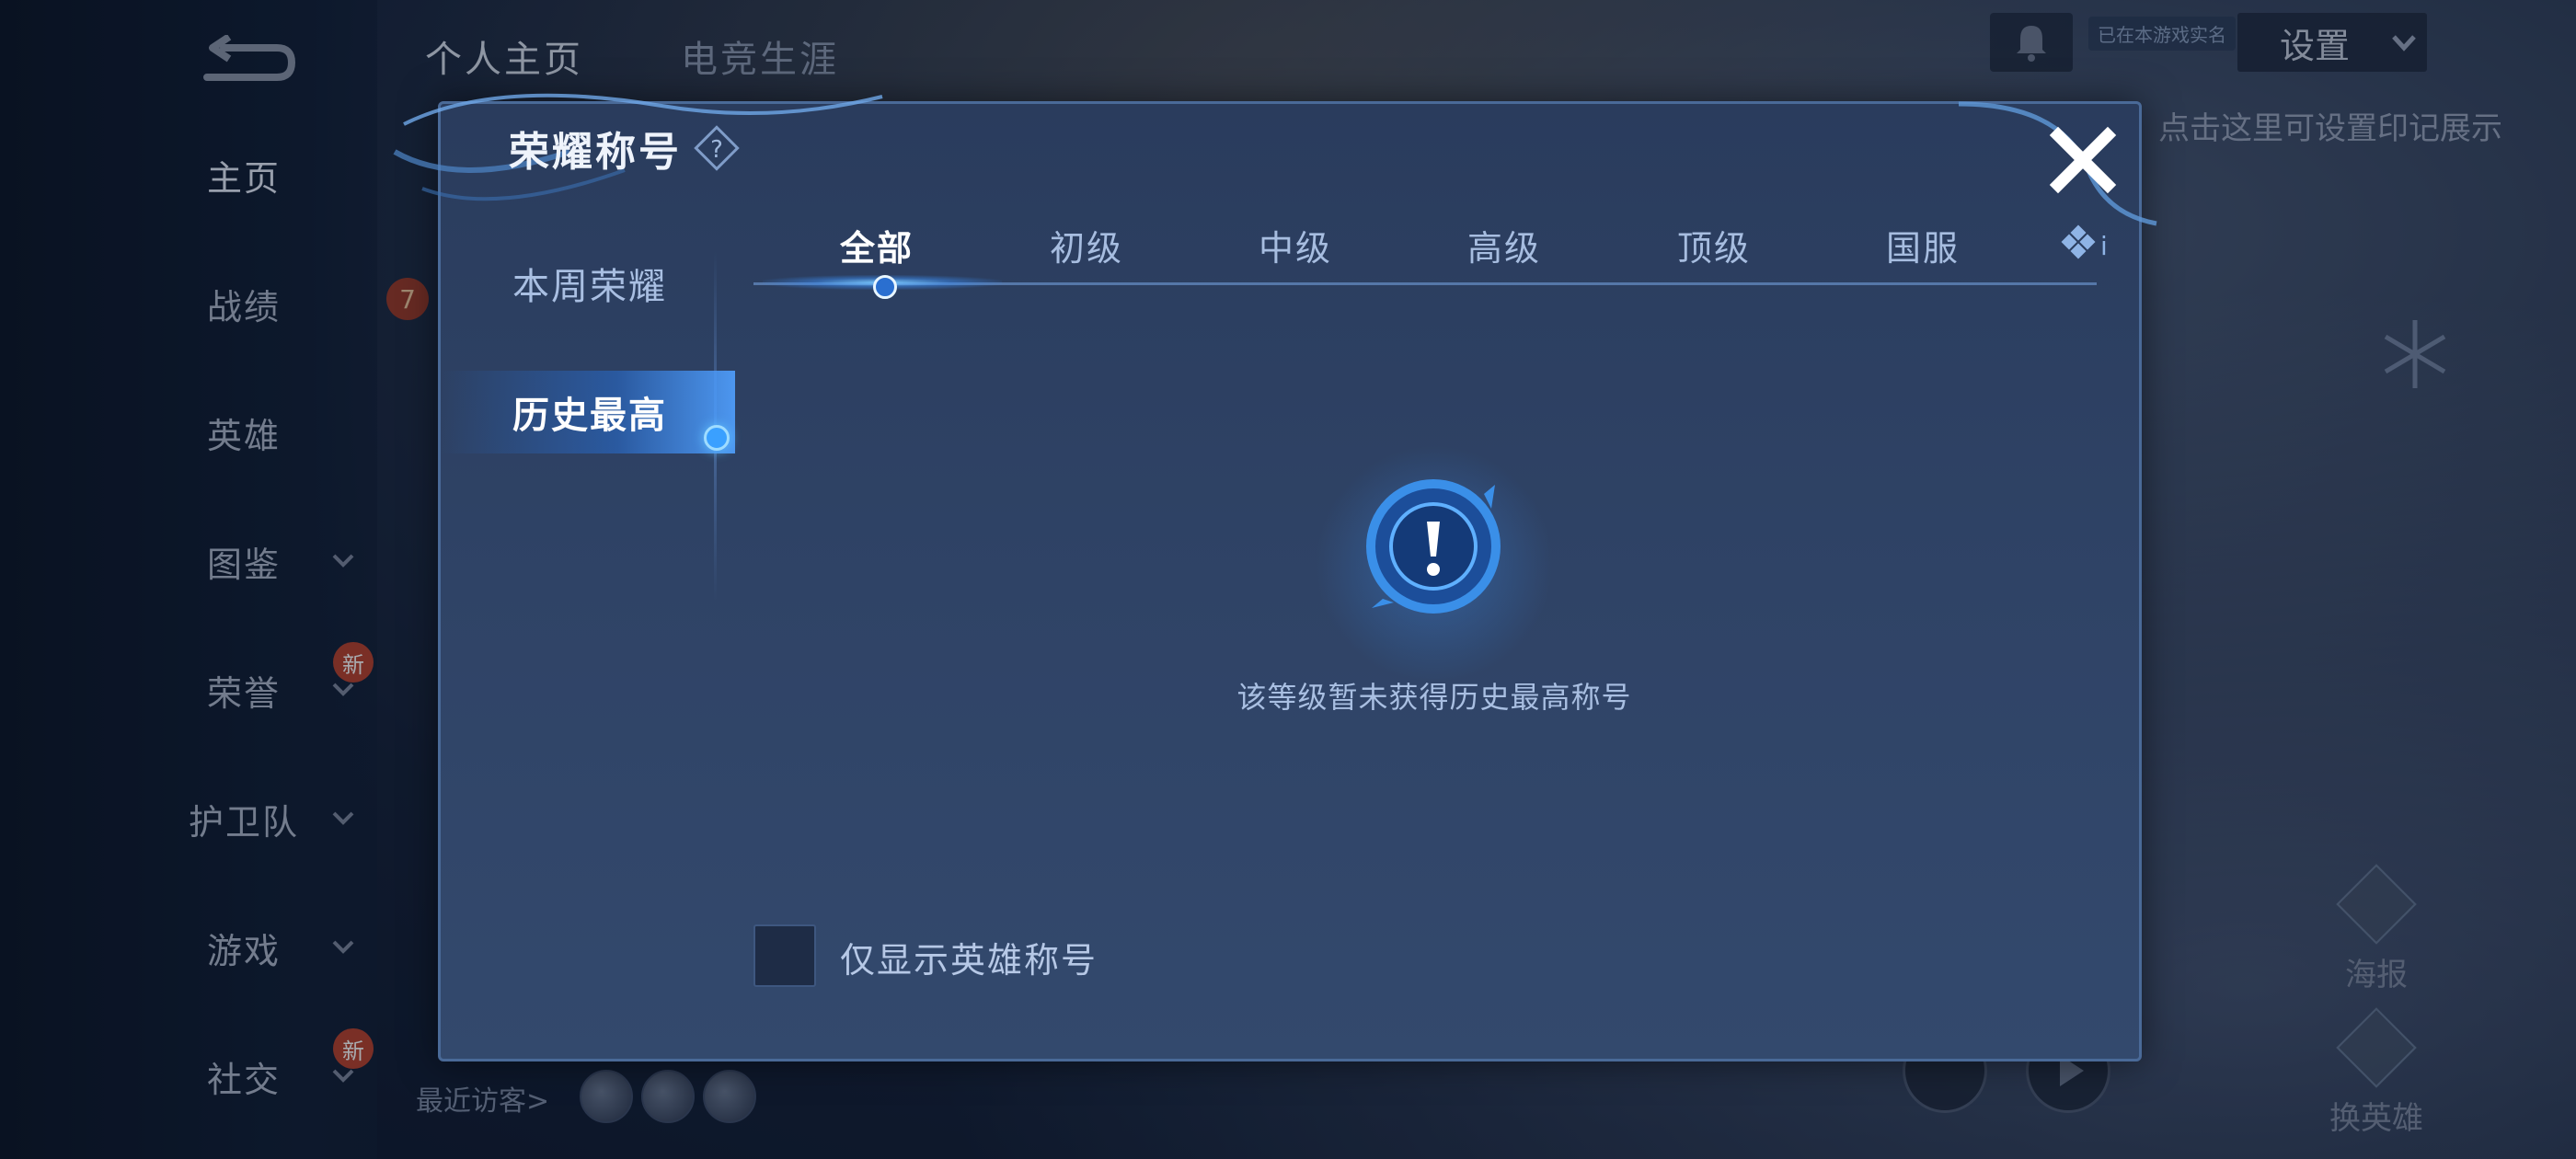 Image resolution: width=2576 pixels, height=1159 pixels. What do you see at coordinates (589, 287) in the screenshot?
I see `category-label: 本周荣耀` at bounding box center [589, 287].